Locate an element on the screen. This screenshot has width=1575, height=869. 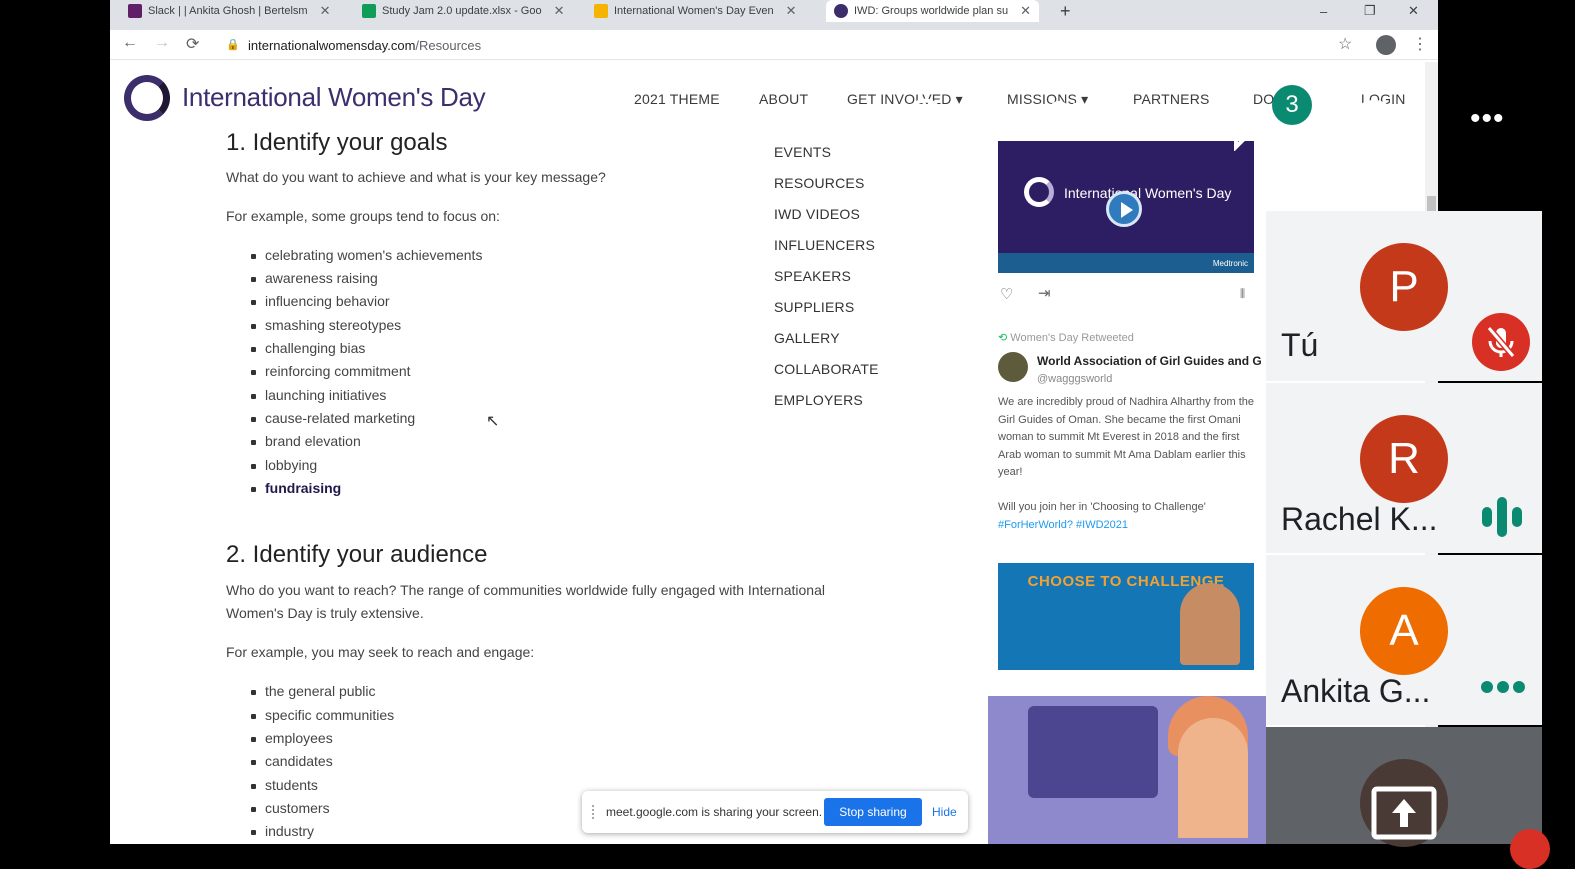
side-menu-suppliers: SUPPLIERS is located at coordinates (814, 307).